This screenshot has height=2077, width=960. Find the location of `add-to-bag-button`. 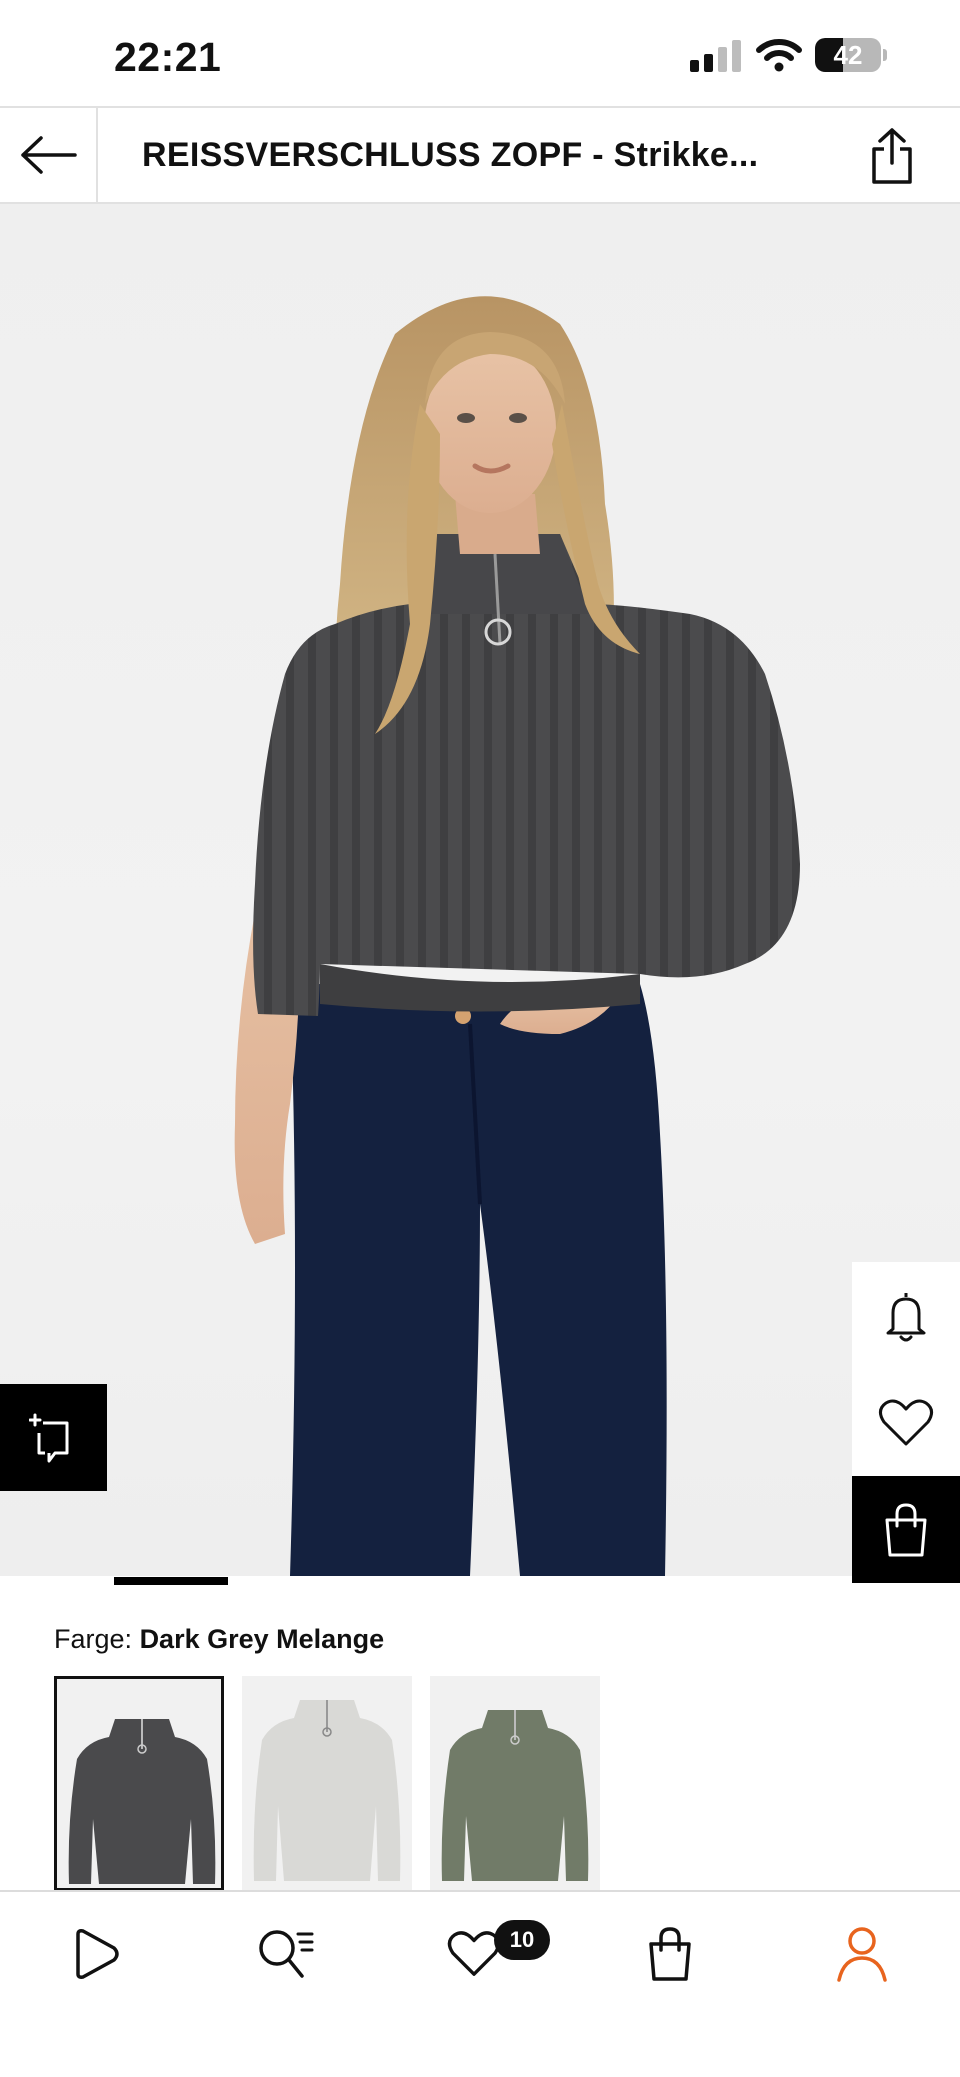

add-to-bag-button is located at coordinates (906, 1529).